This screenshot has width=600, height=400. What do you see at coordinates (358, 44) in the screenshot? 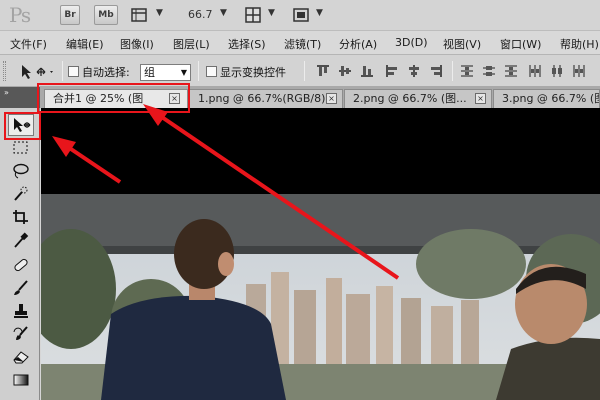
I see `menu-analysis: 分析(A)` at bounding box center [358, 44].